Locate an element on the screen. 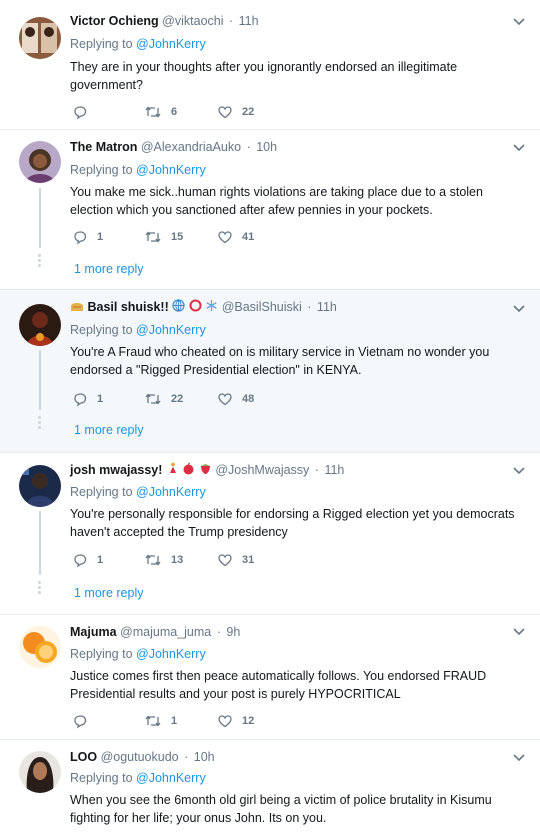 The height and width of the screenshot is (835, 540). user-handle: @ogutuokudo is located at coordinates (140, 757).